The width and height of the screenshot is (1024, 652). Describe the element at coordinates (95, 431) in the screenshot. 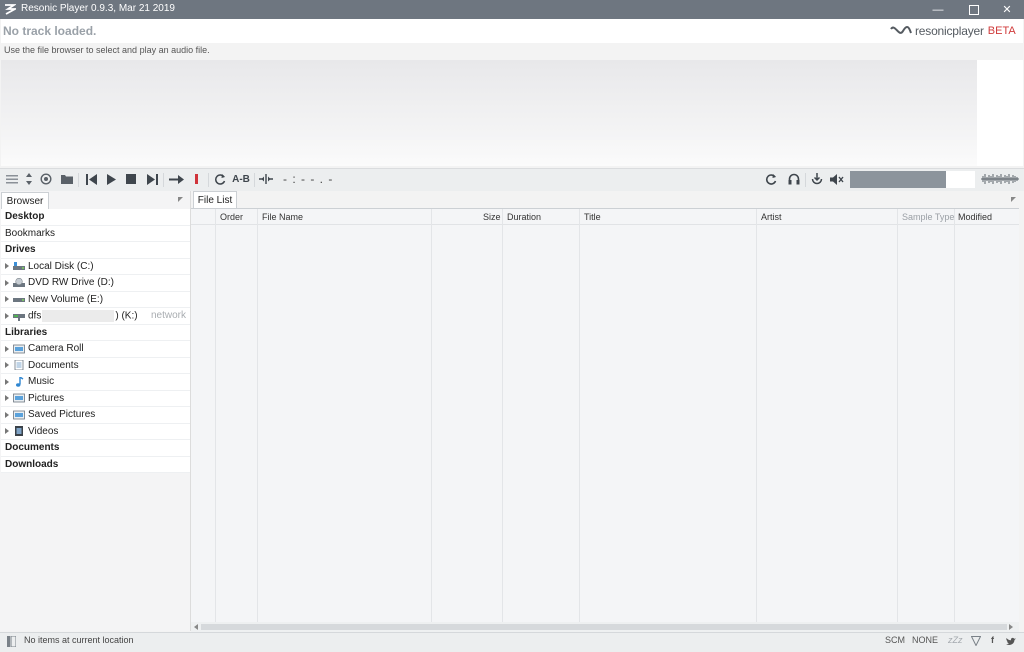

I see `tree-item-videos: Videos` at that location.